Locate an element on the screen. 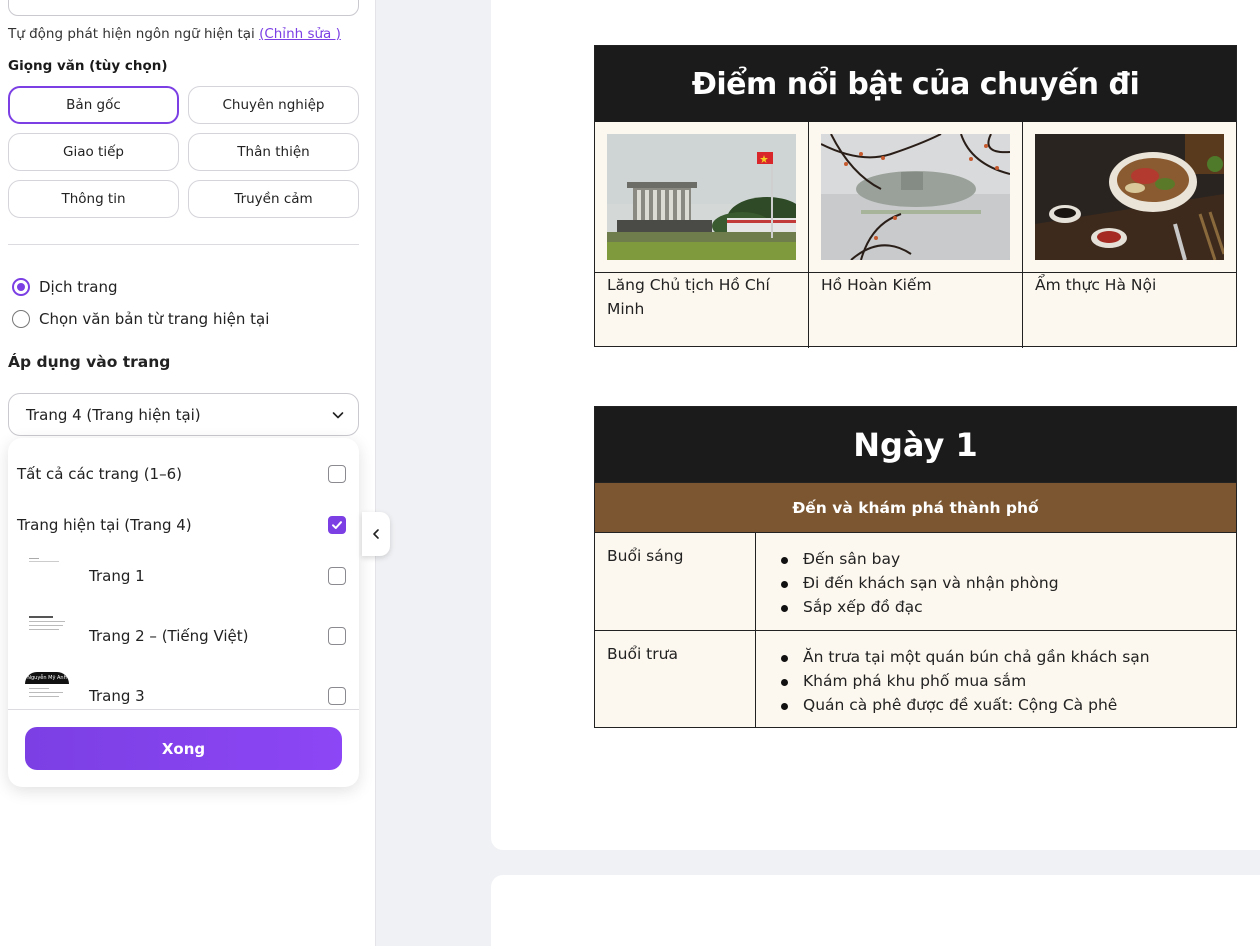 This screenshot has width=1260, height=946. dropdown-item-label: Trang 2 – (Tiếng Việt) is located at coordinates (169, 636).